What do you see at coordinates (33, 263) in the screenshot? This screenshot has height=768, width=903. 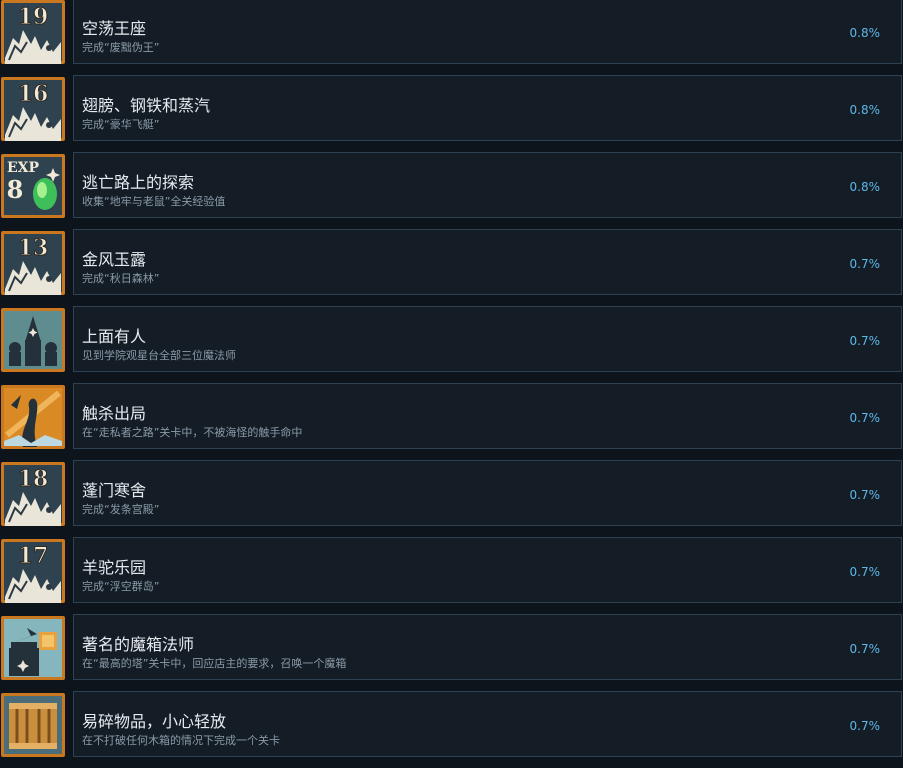 I see `level-13-icon: 13` at bounding box center [33, 263].